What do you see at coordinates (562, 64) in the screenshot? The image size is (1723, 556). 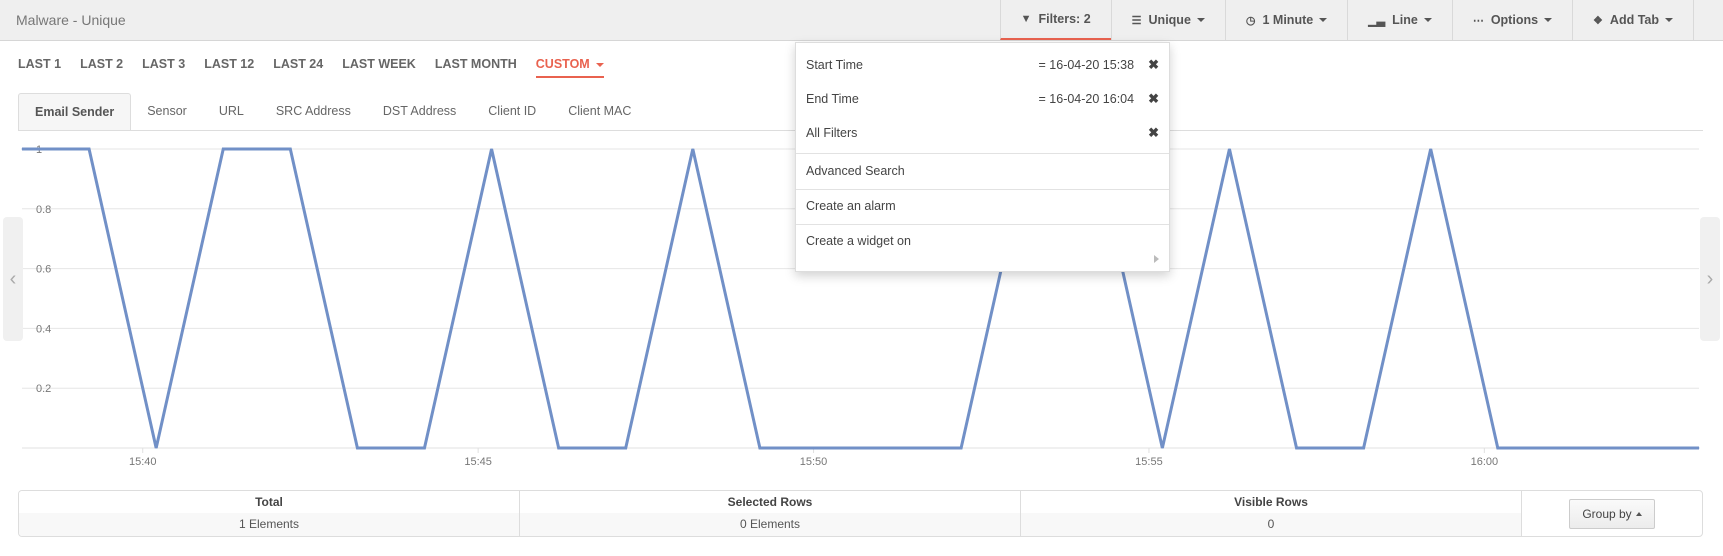 I see `period-custom-label: CUSTOM` at bounding box center [562, 64].